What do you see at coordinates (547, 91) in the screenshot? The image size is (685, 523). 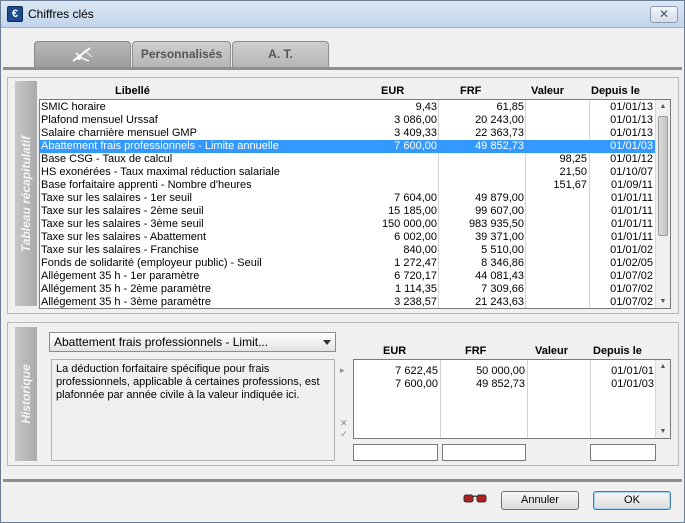 I see `col-header-valeur: Valeur` at bounding box center [547, 91].